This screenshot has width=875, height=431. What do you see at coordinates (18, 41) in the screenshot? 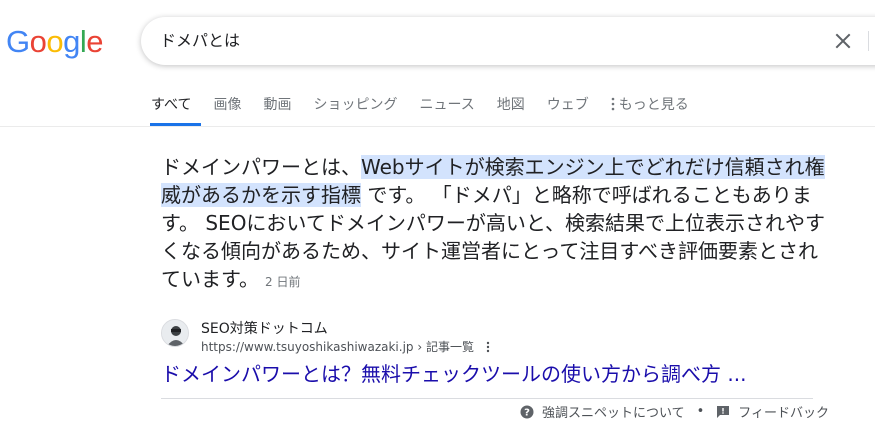
I see `logo-letter: G` at bounding box center [18, 41].